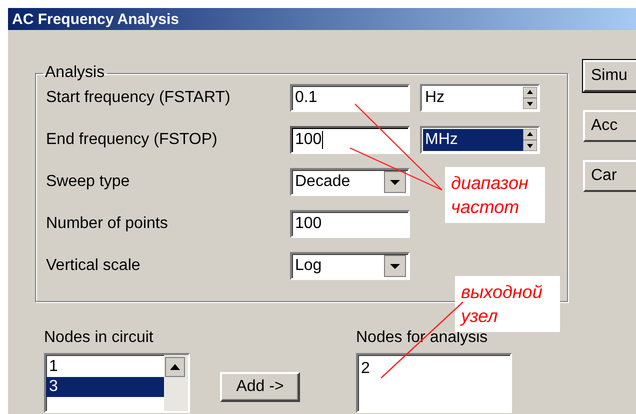 This screenshot has height=414, width=636. Describe the element at coordinates (350, 98) in the screenshot. I see `input-field: 0.1` at that location.